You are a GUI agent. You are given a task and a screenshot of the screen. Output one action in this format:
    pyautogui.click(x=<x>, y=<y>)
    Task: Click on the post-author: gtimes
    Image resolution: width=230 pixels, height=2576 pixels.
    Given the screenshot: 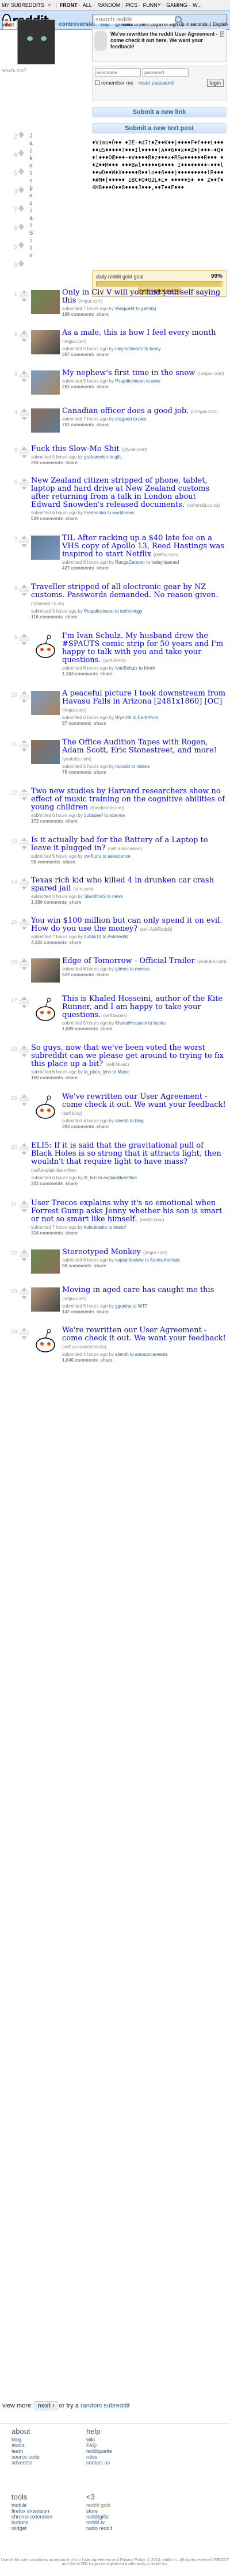 What is the action you would take?
    pyautogui.click(x=122, y=969)
    